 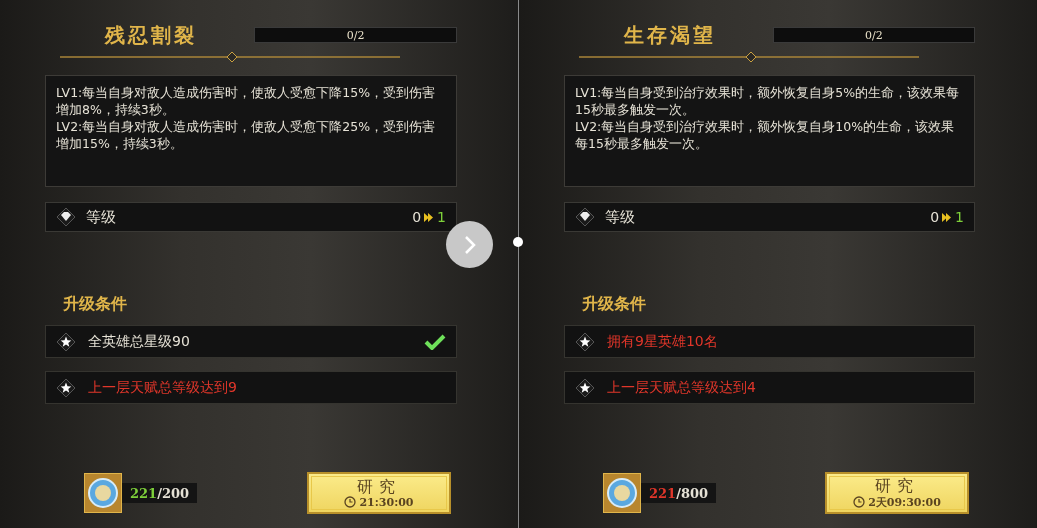 What do you see at coordinates (662, 341) in the screenshot?
I see `condition-text: 拥有9星英雄10名` at bounding box center [662, 341].